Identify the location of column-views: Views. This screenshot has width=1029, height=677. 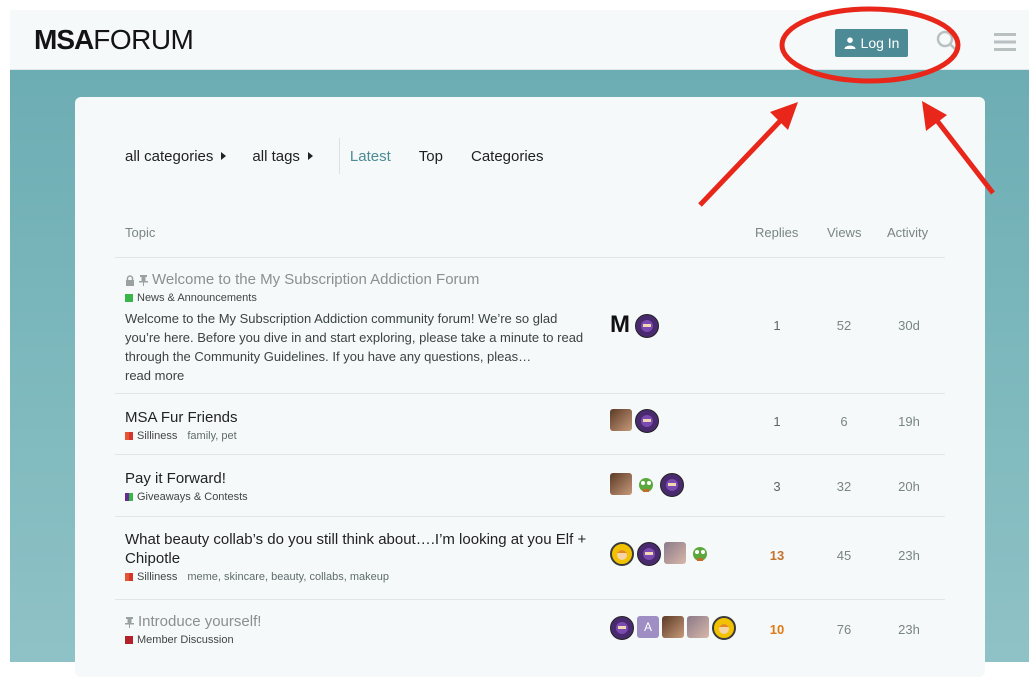
(844, 232).